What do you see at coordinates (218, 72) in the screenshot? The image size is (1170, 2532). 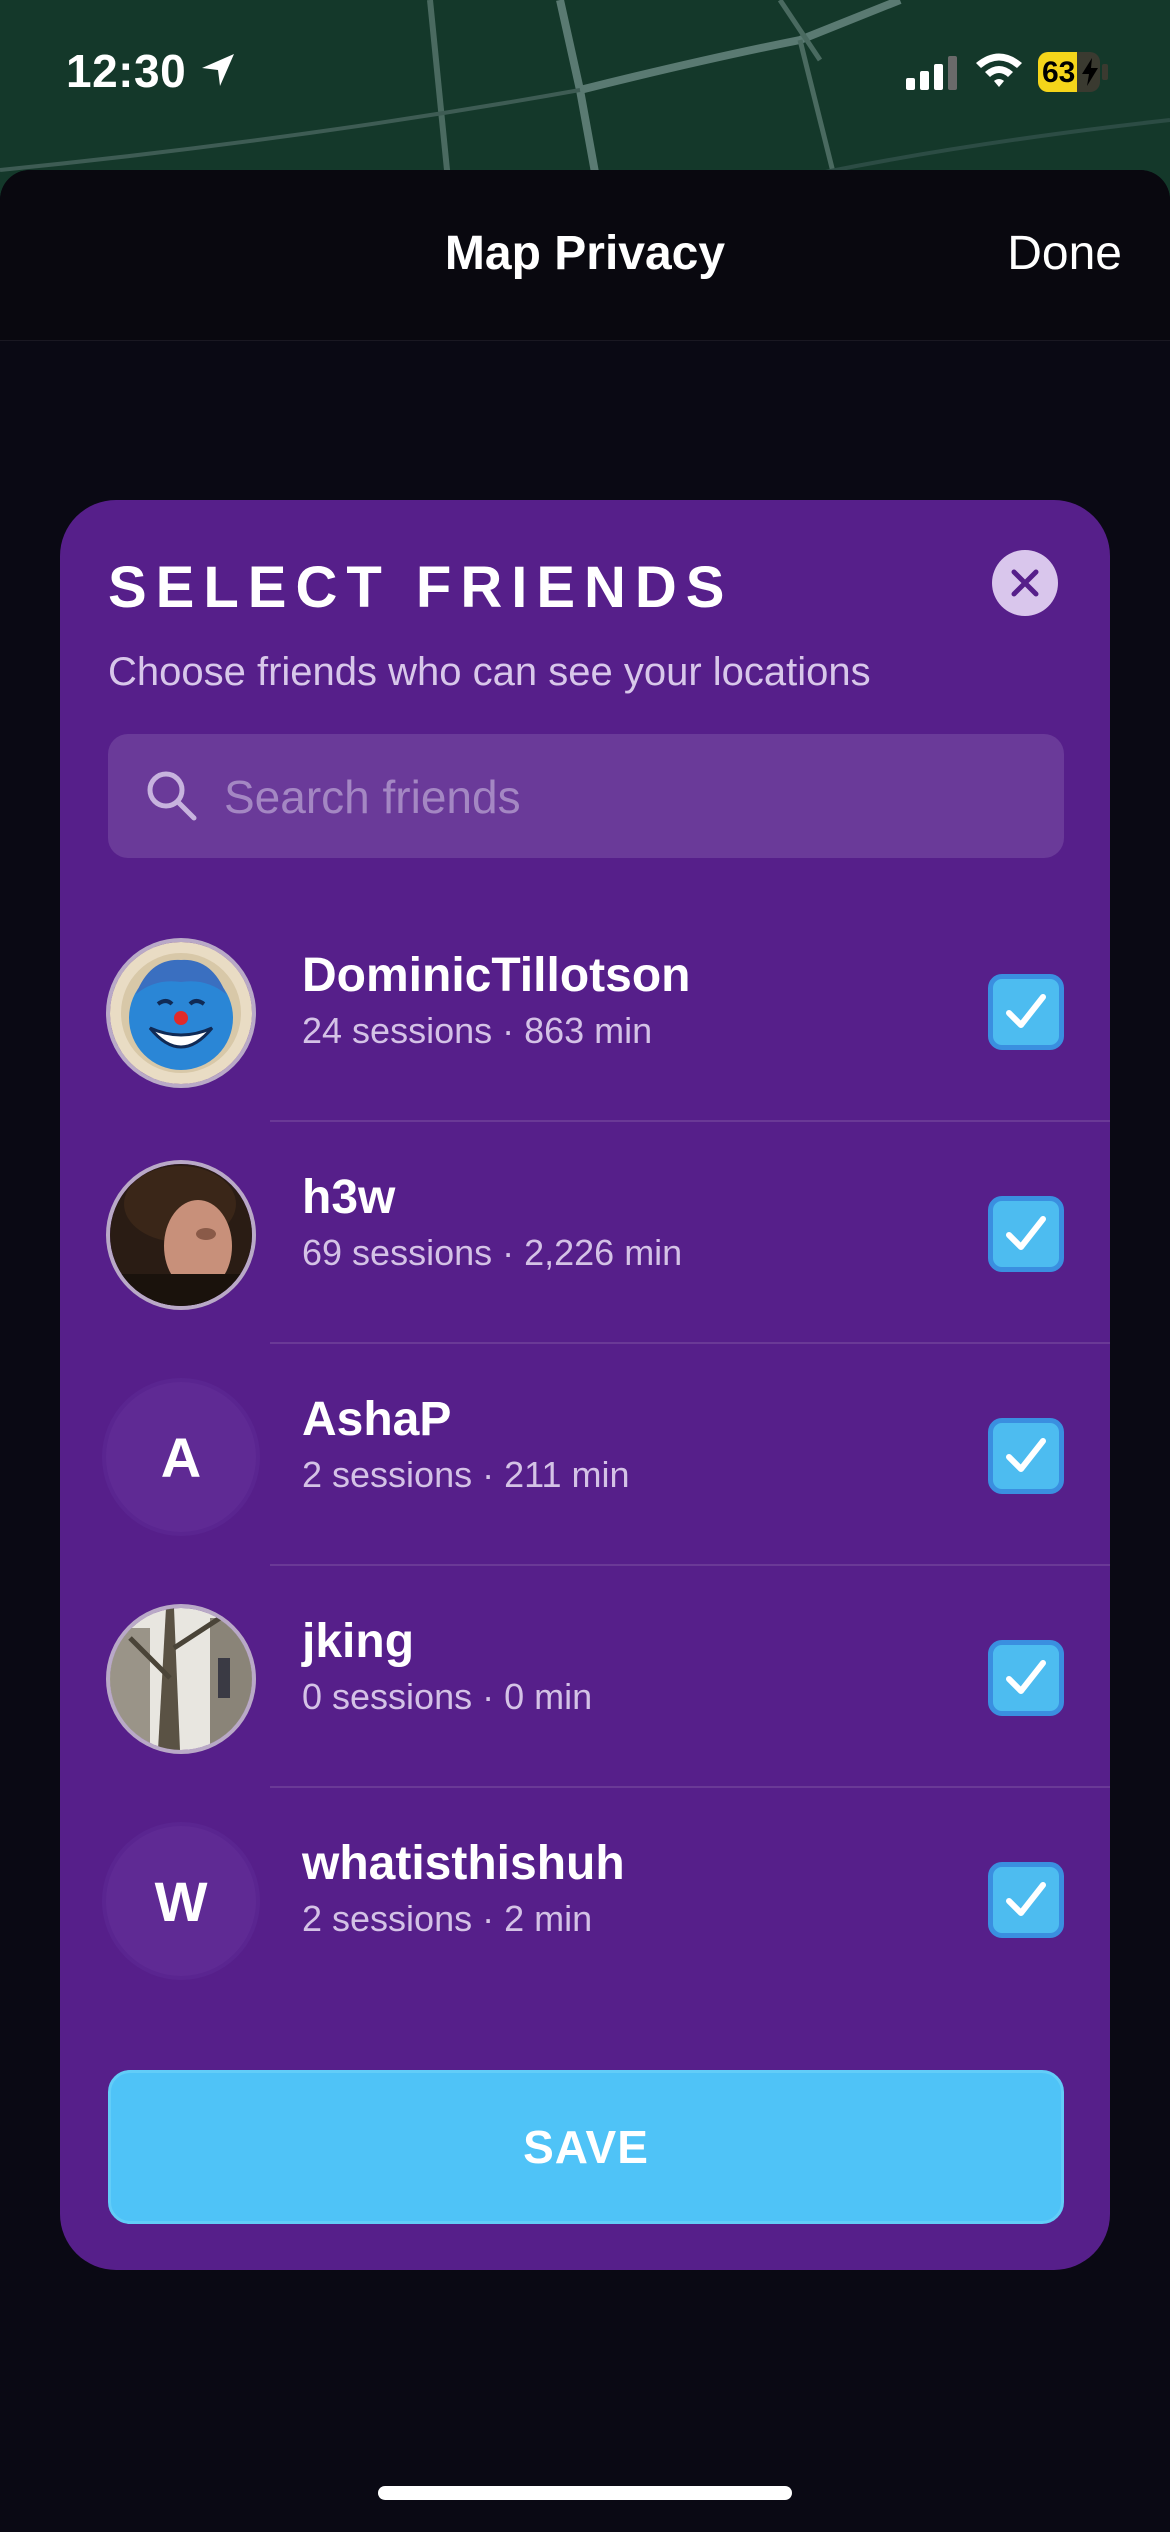 I see `location-arrow-icon` at bounding box center [218, 72].